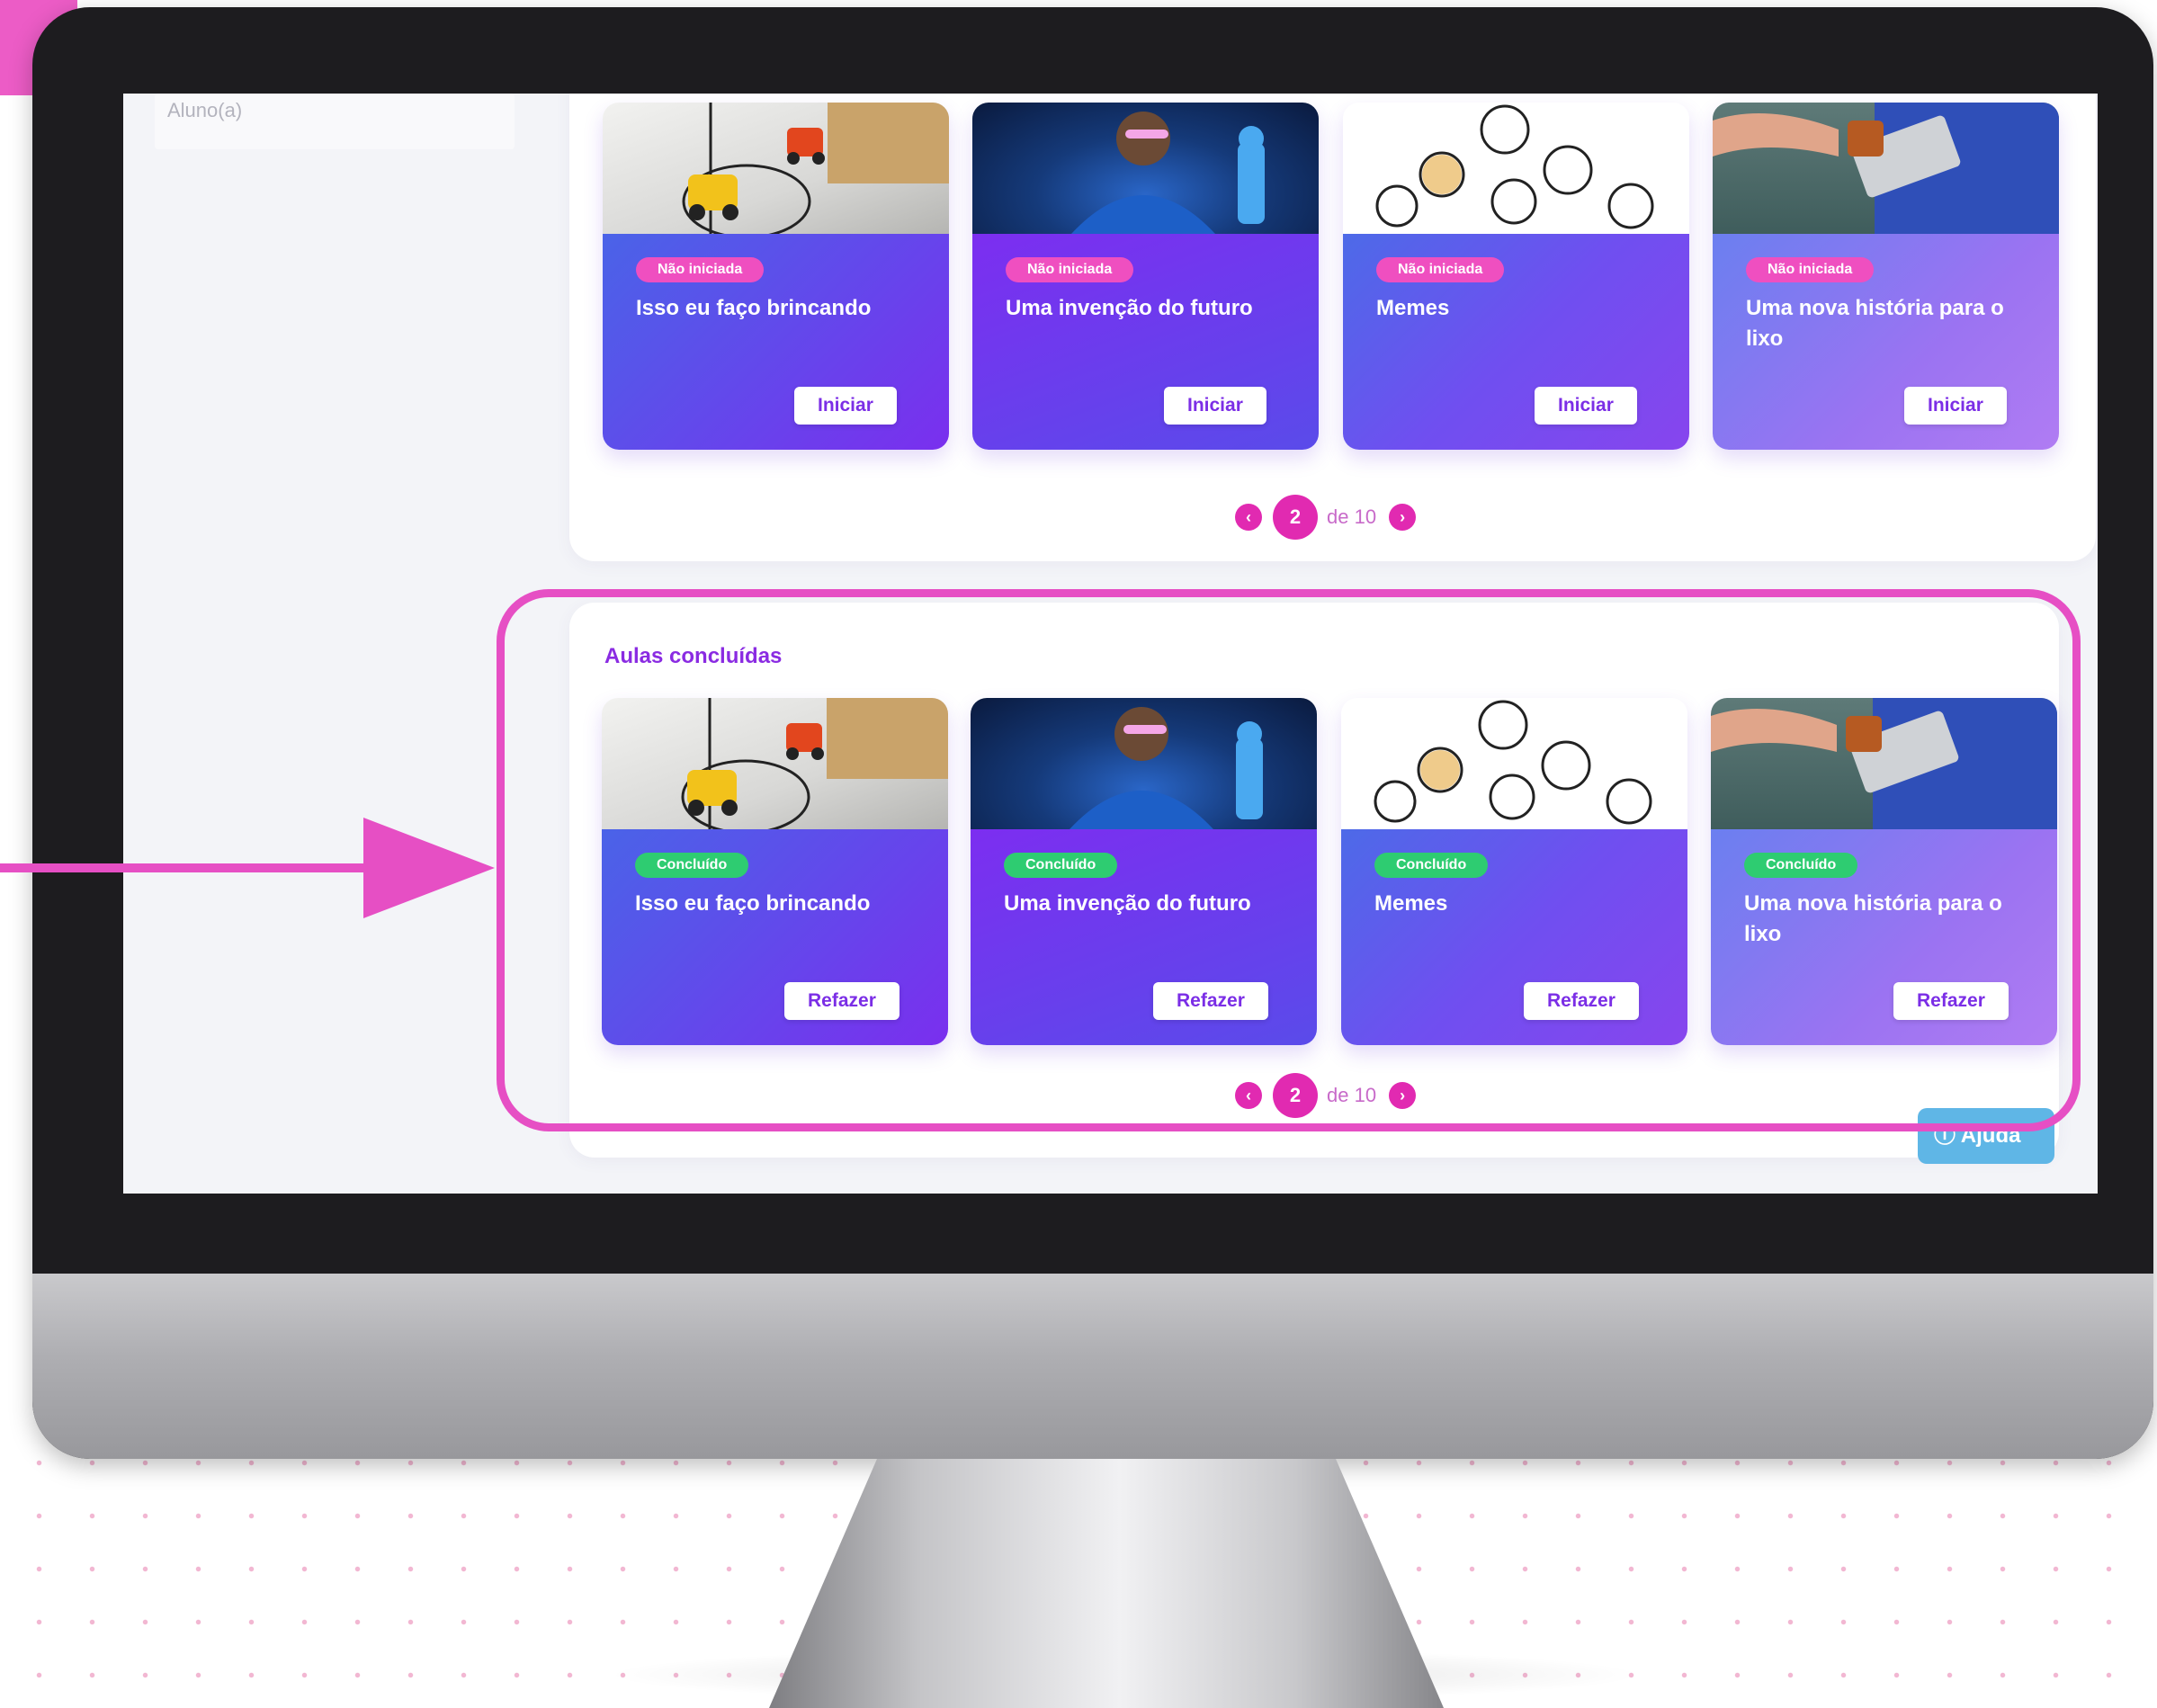 The height and width of the screenshot is (1708, 2157). I want to click on lesson-card: Concluído Memes Refazer, so click(1514, 872).